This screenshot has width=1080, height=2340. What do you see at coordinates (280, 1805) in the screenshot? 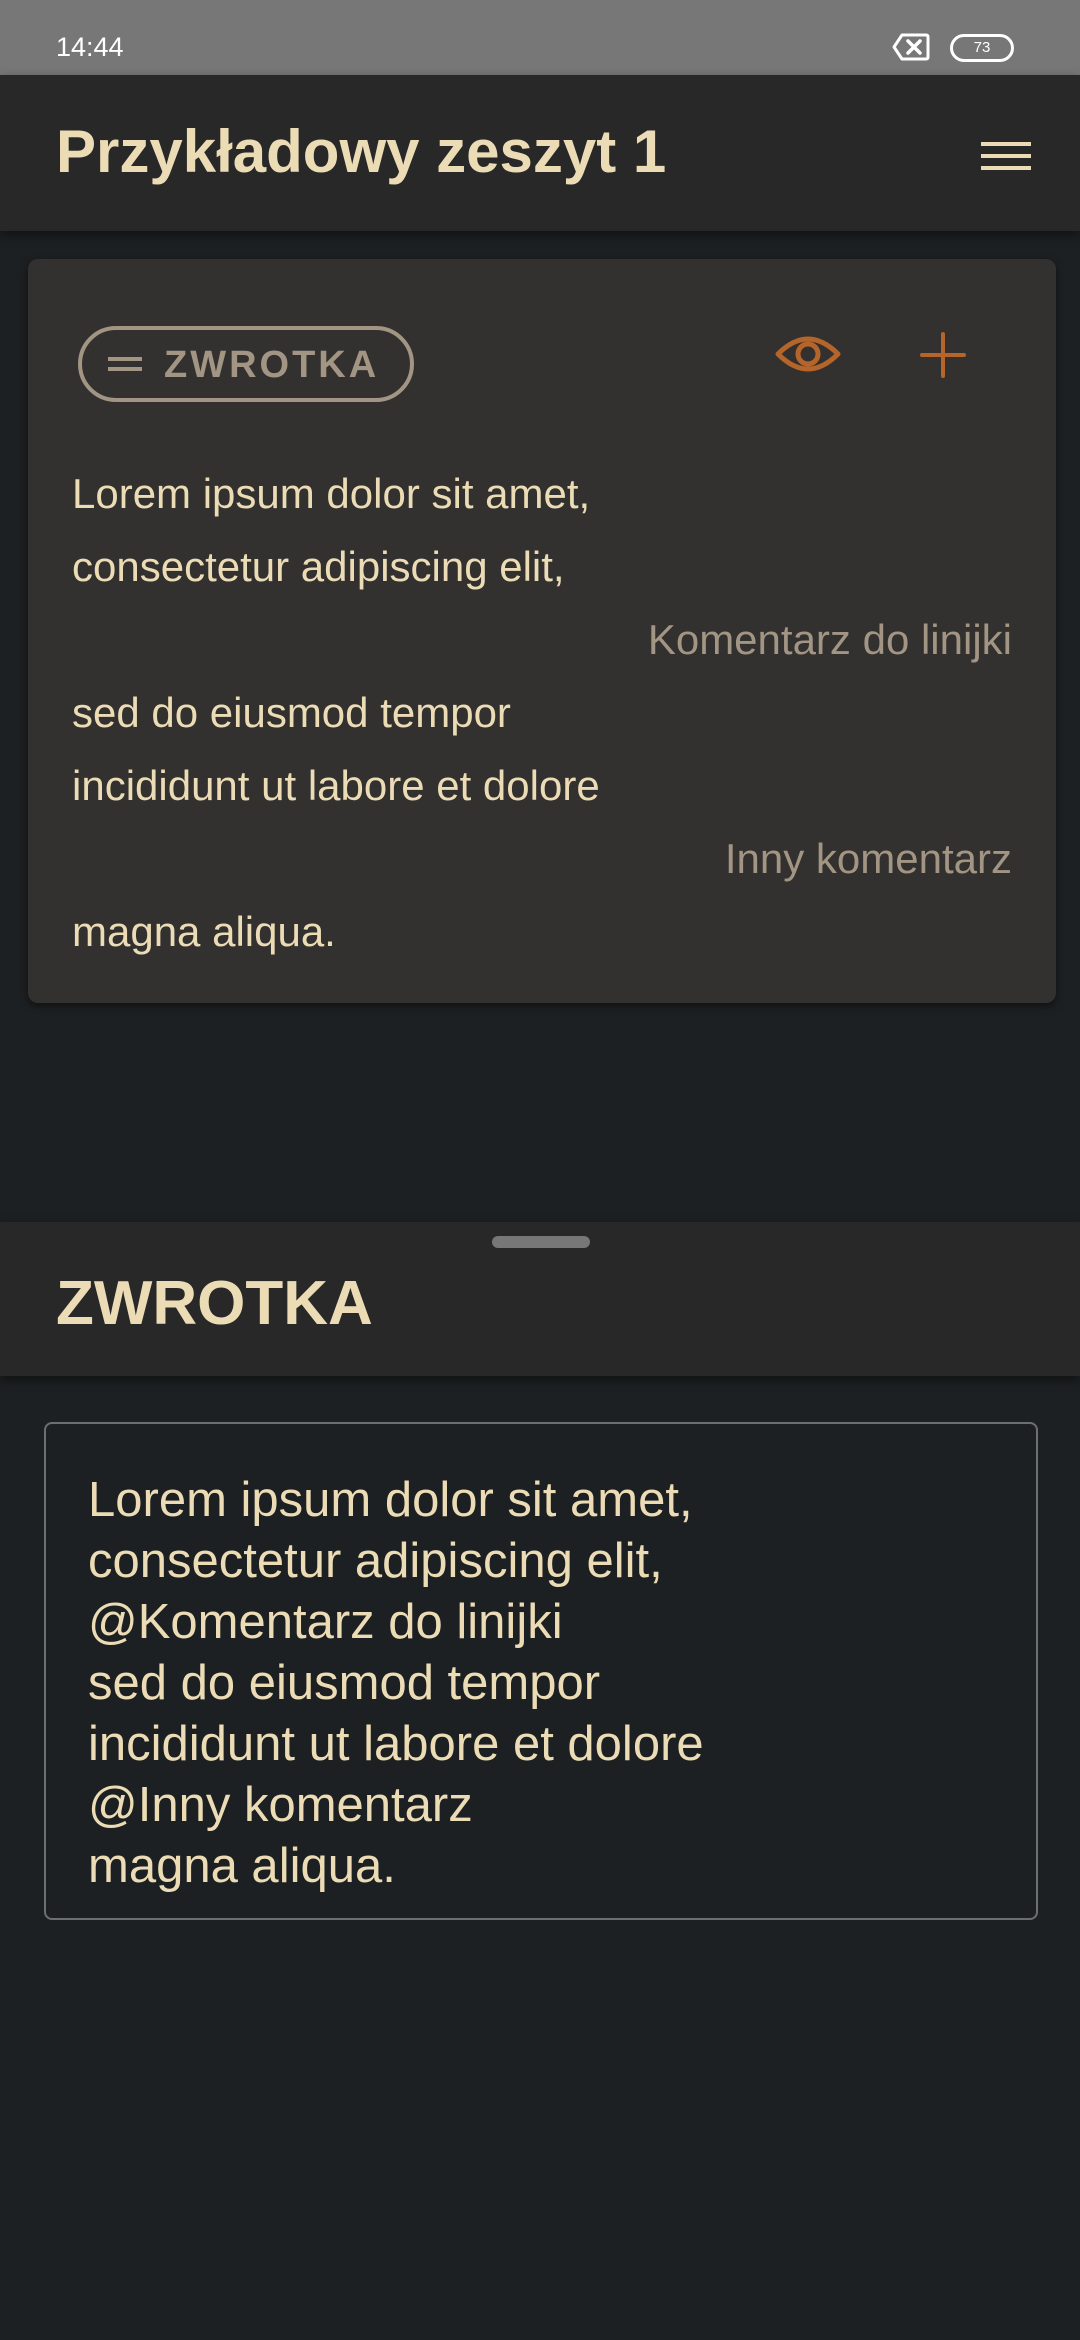
I see `editor-line: @Inny komentarz` at bounding box center [280, 1805].